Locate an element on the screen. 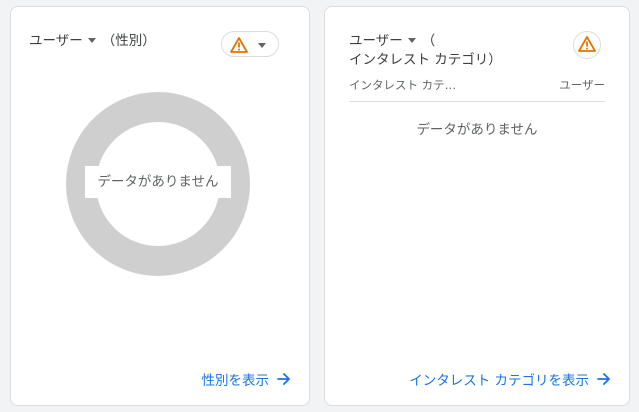 Image resolution: width=639 pixels, height=412 pixels. column-header-users: ユーザー is located at coordinates (582, 85).